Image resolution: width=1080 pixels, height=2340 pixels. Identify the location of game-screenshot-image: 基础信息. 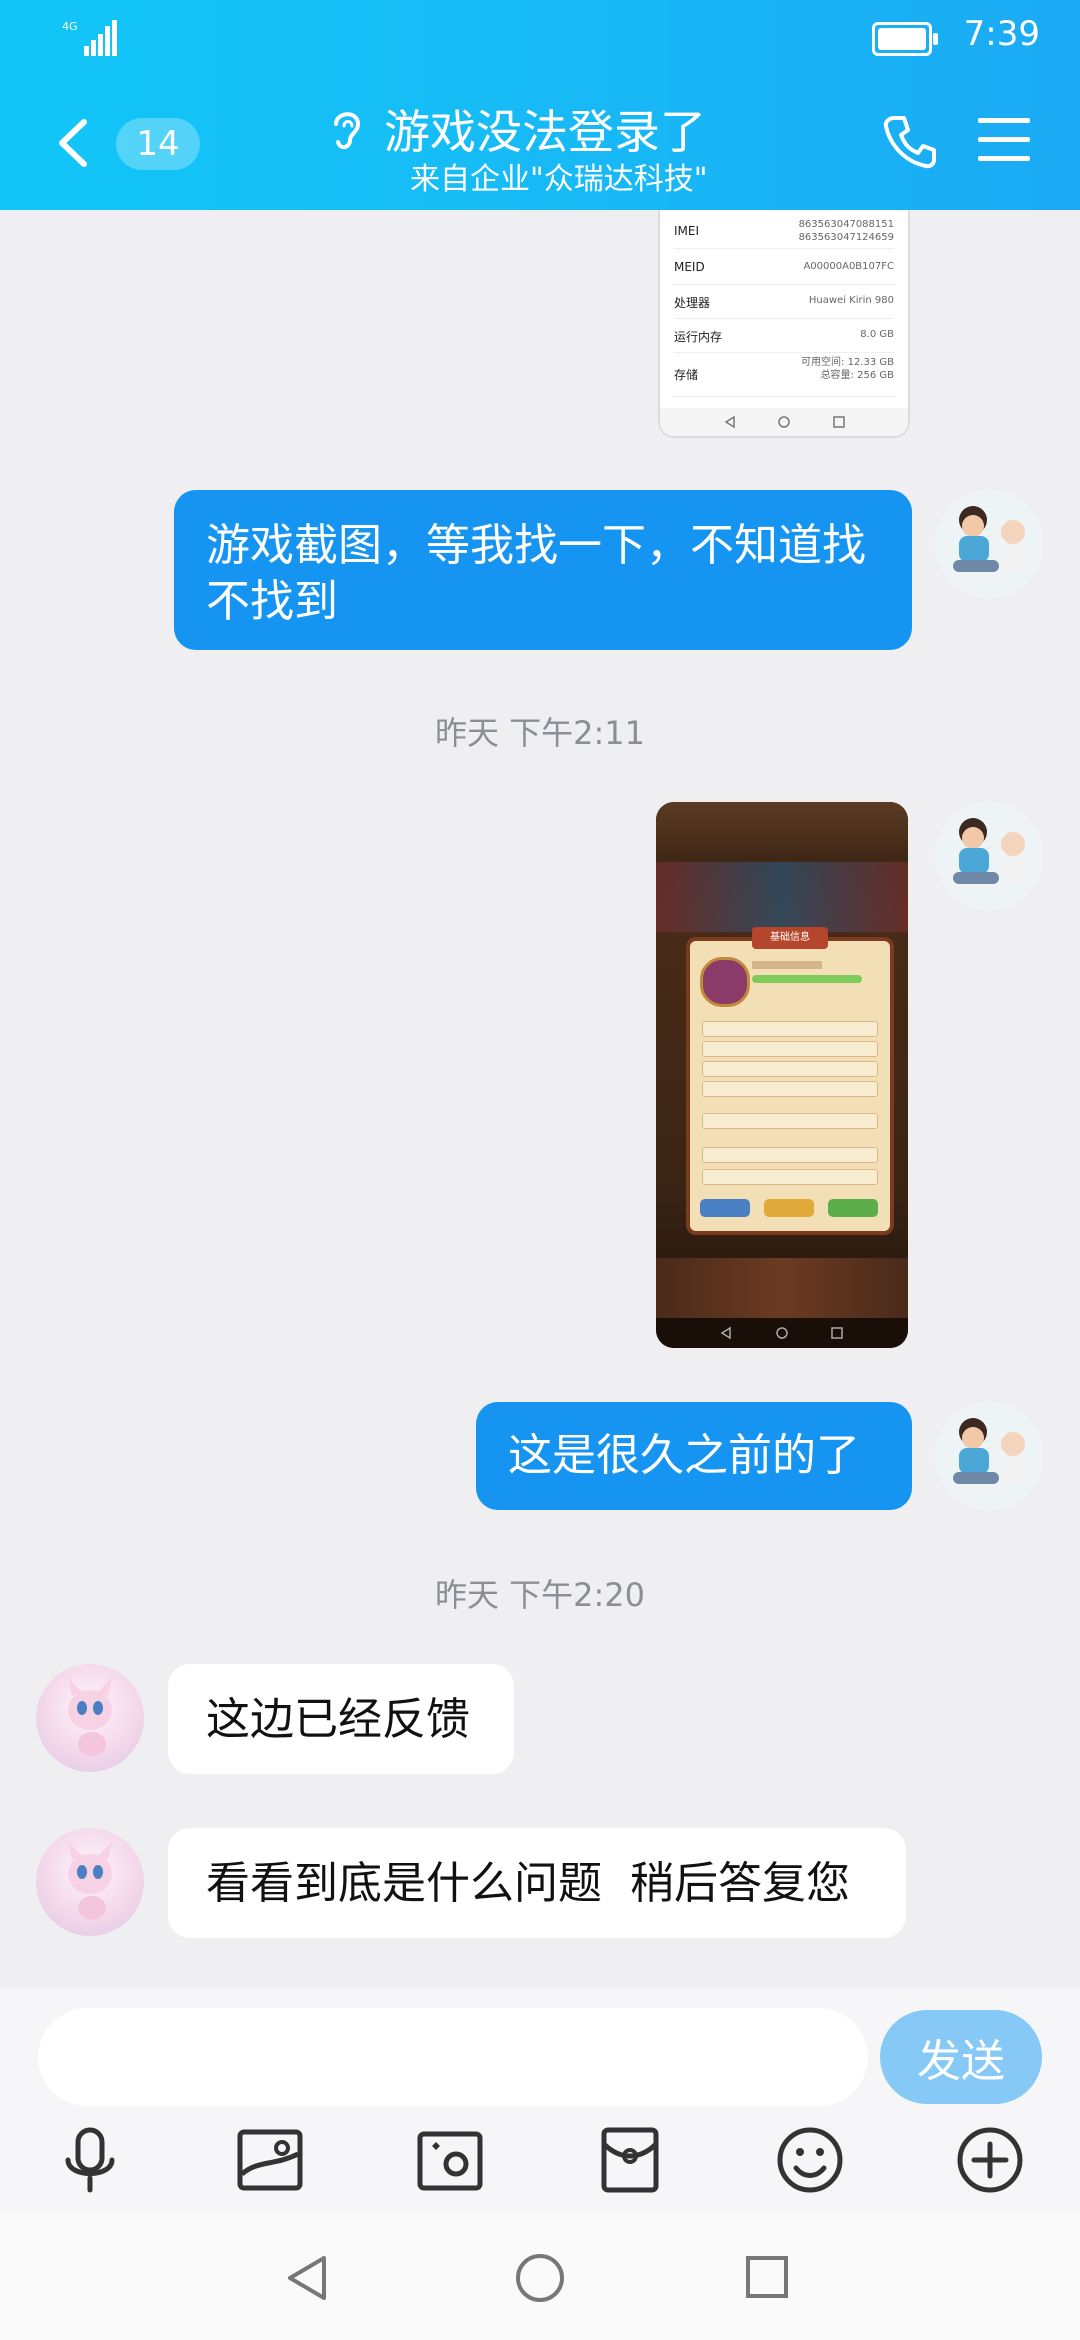
(782, 1075).